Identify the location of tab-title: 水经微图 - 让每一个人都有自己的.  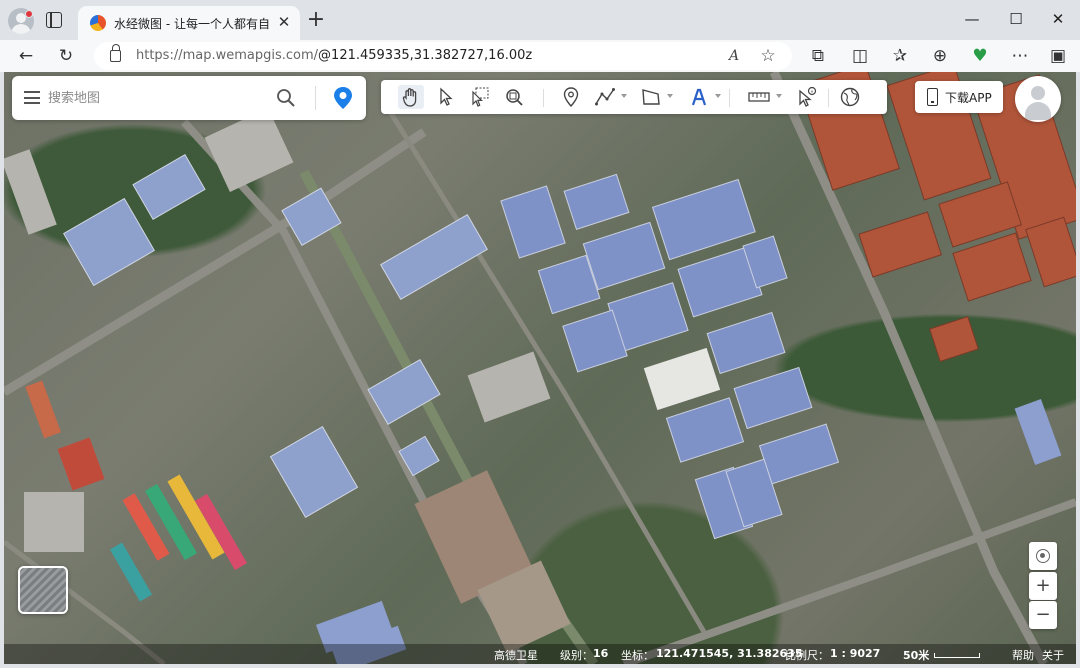
(192, 24).